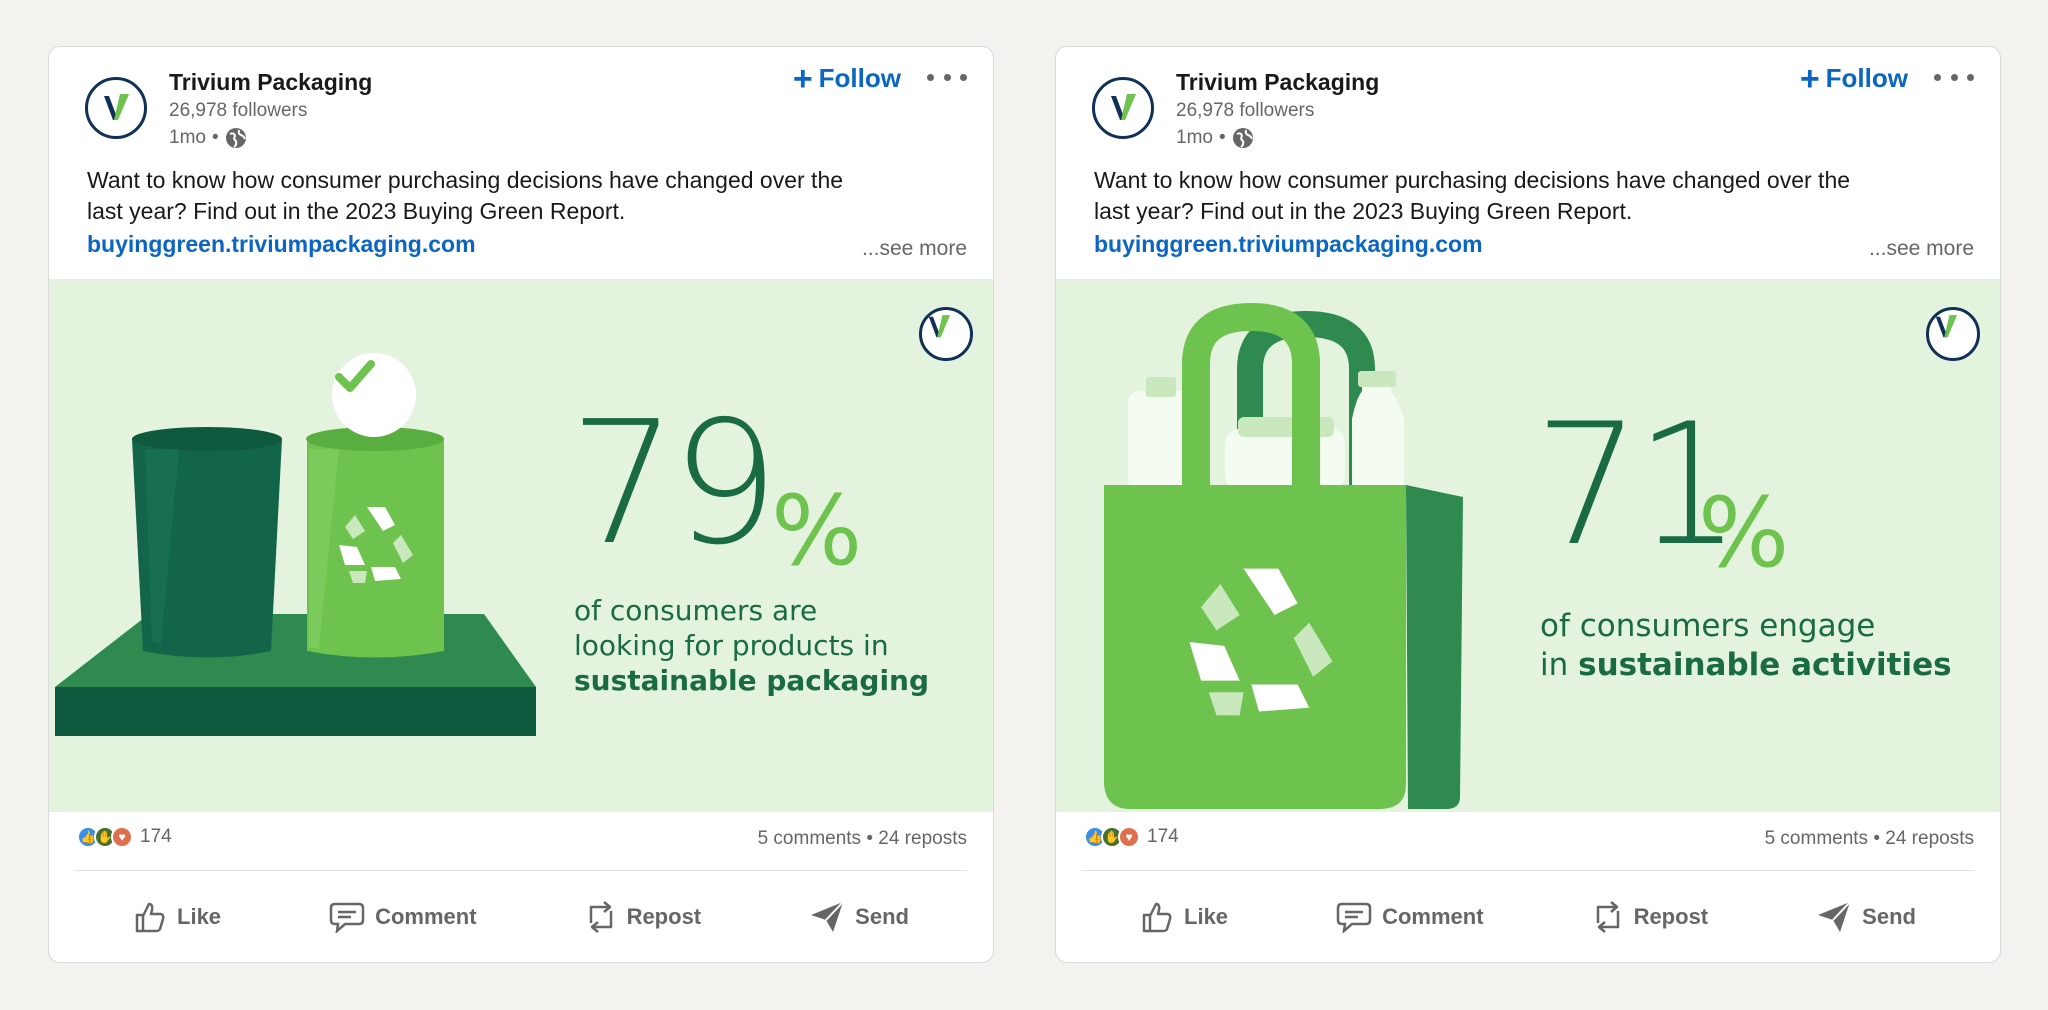 Image resolution: width=2048 pixels, height=1010 pixels. Describe the element at coordinates (696, 610) in the screenshot. I see `stat-line-1: of consumers are` at that location.